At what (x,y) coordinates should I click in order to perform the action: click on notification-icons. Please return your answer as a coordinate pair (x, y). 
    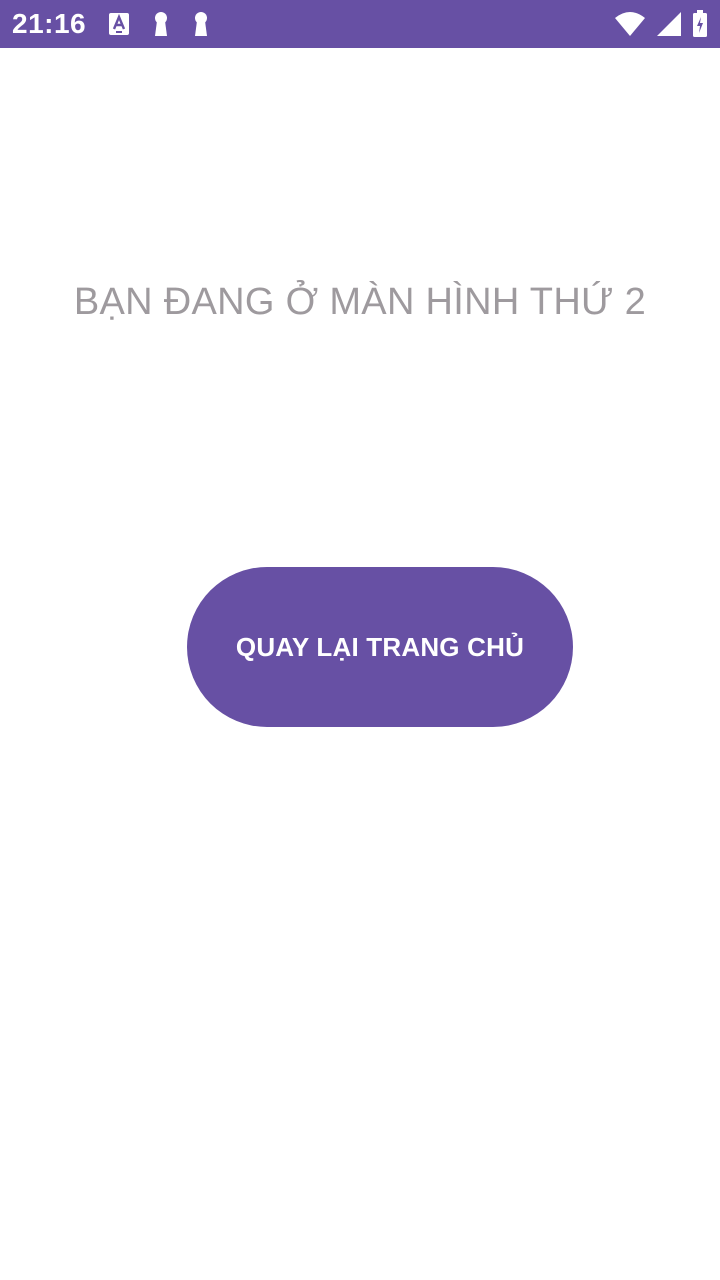
    Looking at the image, I should click on (159, 24).